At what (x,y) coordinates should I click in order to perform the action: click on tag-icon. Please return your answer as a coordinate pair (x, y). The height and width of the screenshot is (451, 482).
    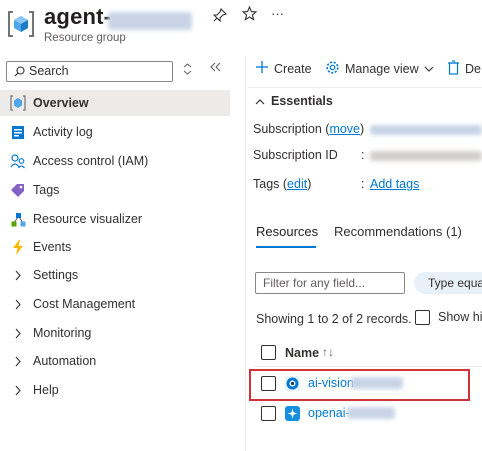
    Looking at the image, I should click on (18, 190).